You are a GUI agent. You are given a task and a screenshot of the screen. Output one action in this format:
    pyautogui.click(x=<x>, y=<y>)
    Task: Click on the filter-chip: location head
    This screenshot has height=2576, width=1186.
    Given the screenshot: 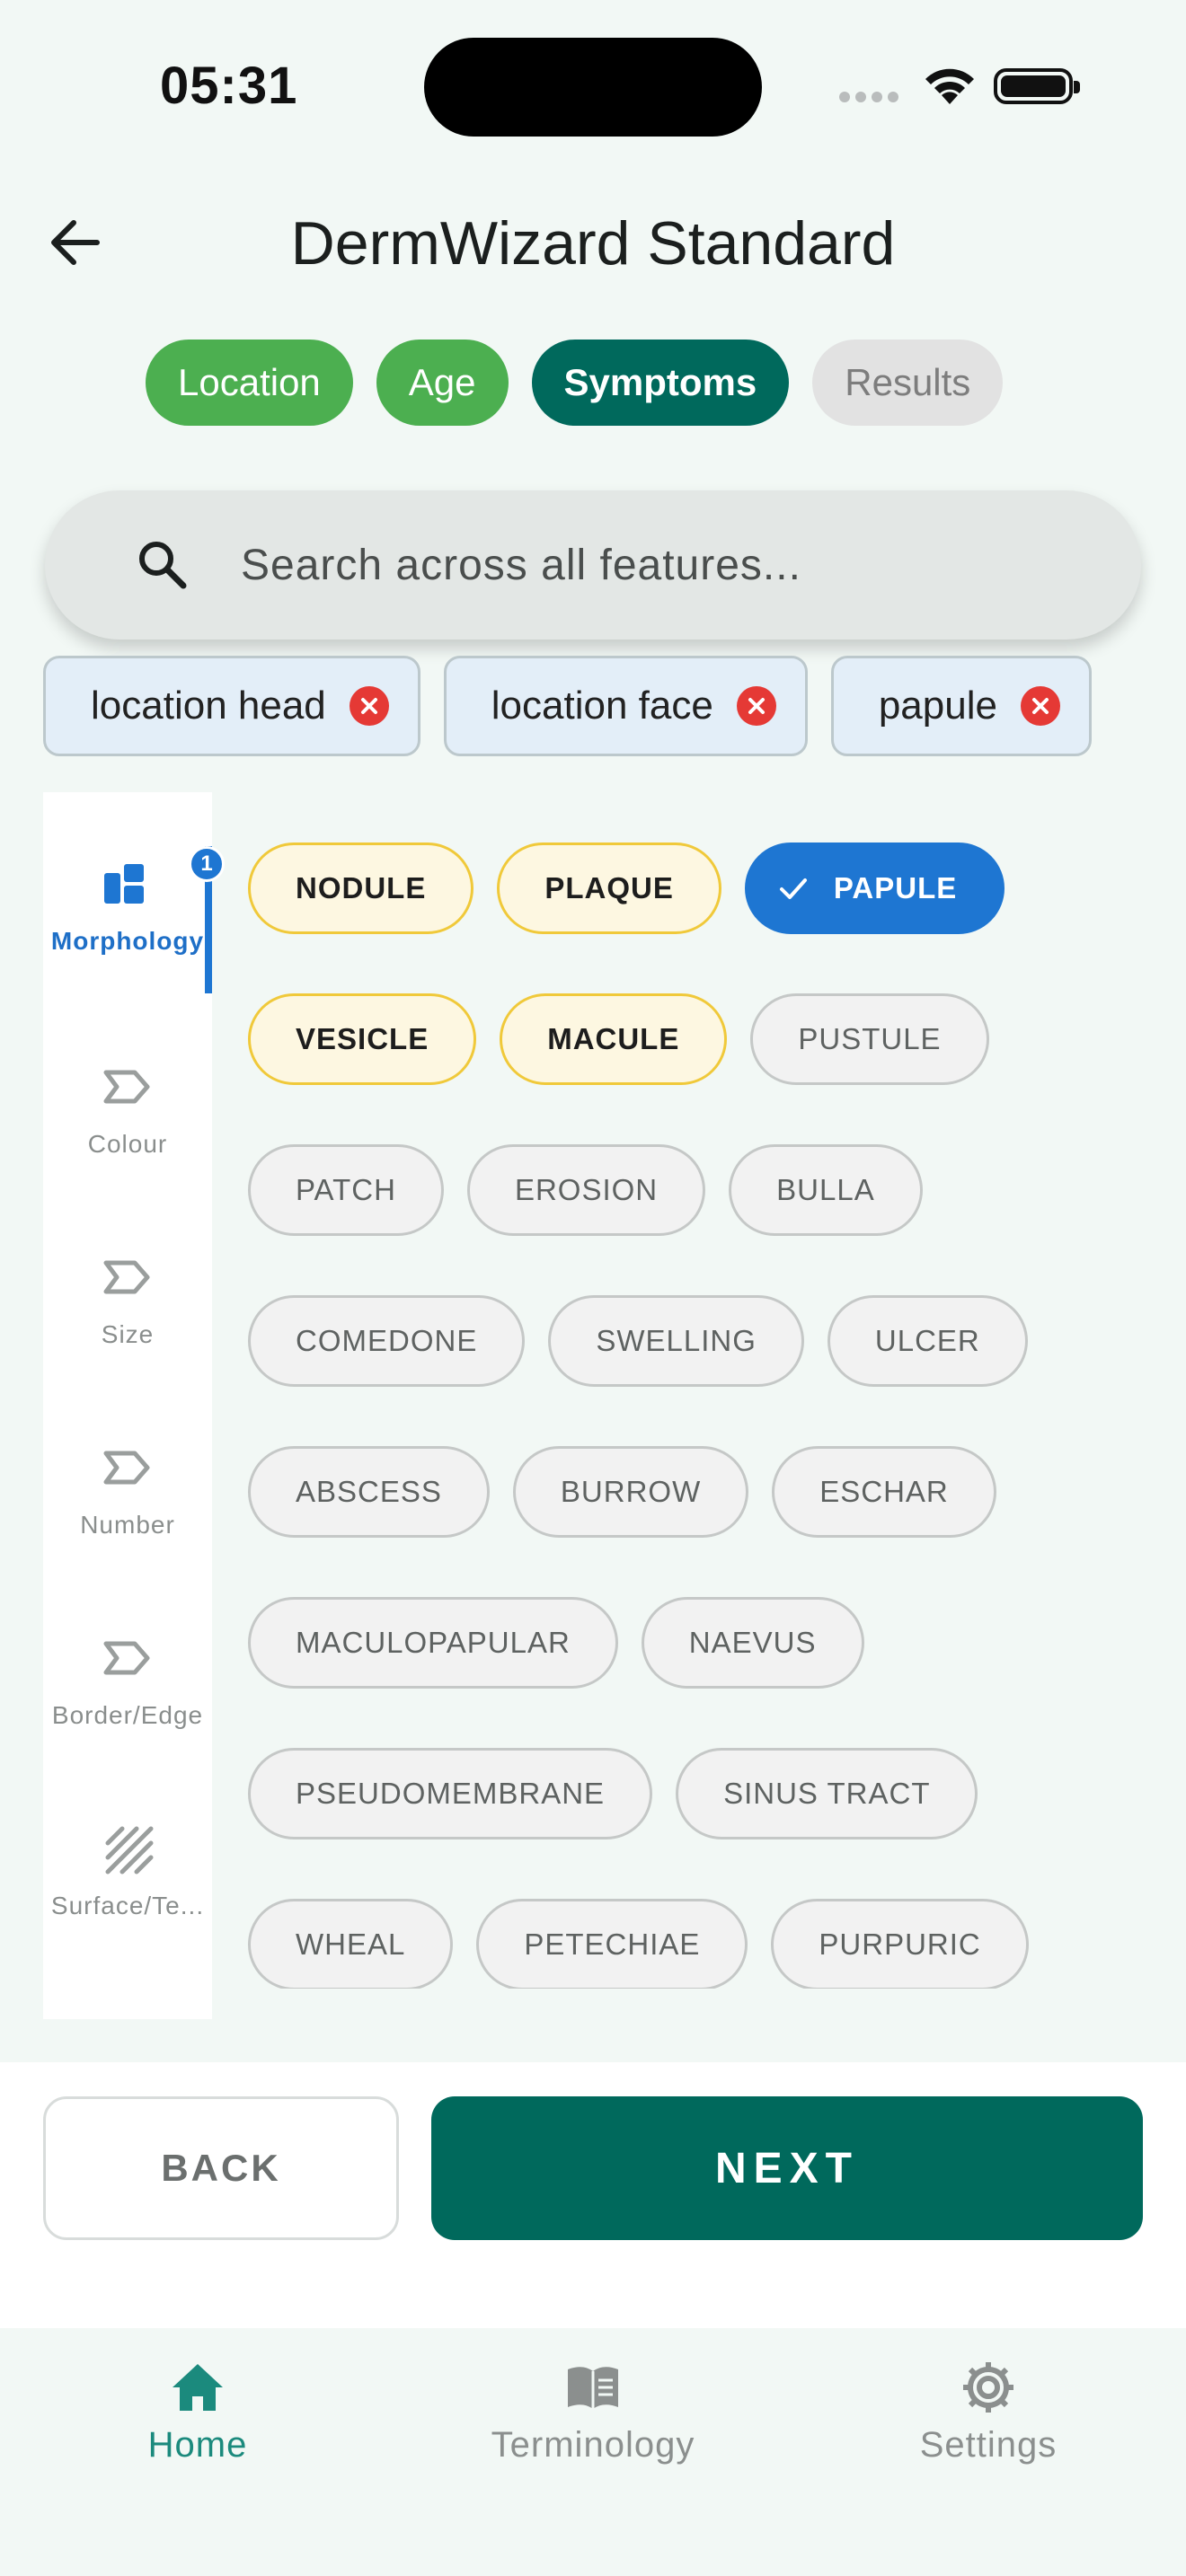 What is the action you would take?
    pyautogui.click(x=231, y=706)
    